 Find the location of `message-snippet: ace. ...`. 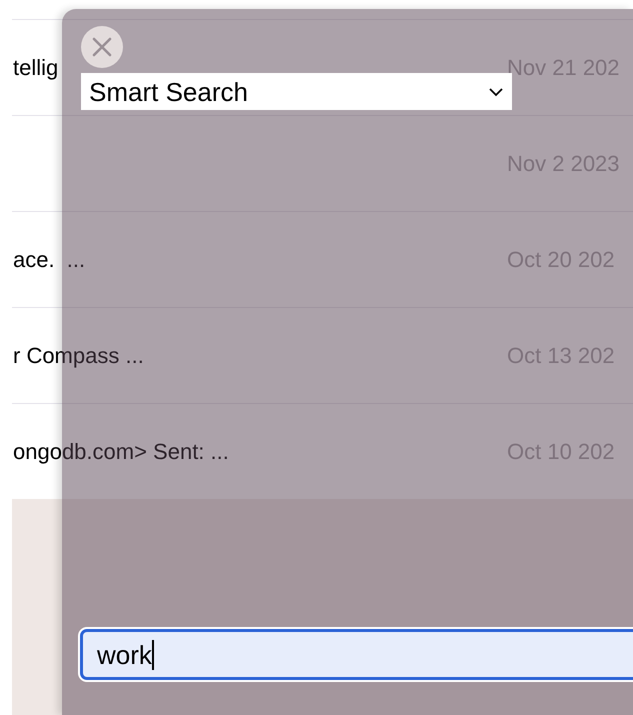

message-snippet: ace. ... is located at coordinates (49, 259).